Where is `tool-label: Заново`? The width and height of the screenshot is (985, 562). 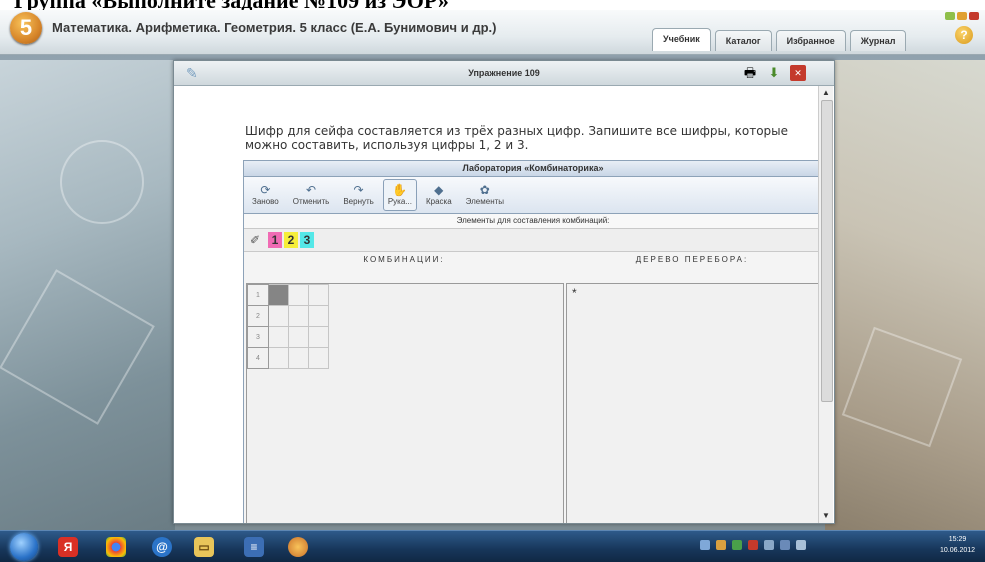
tool-label: Заново is located at coordinates (265, 201).